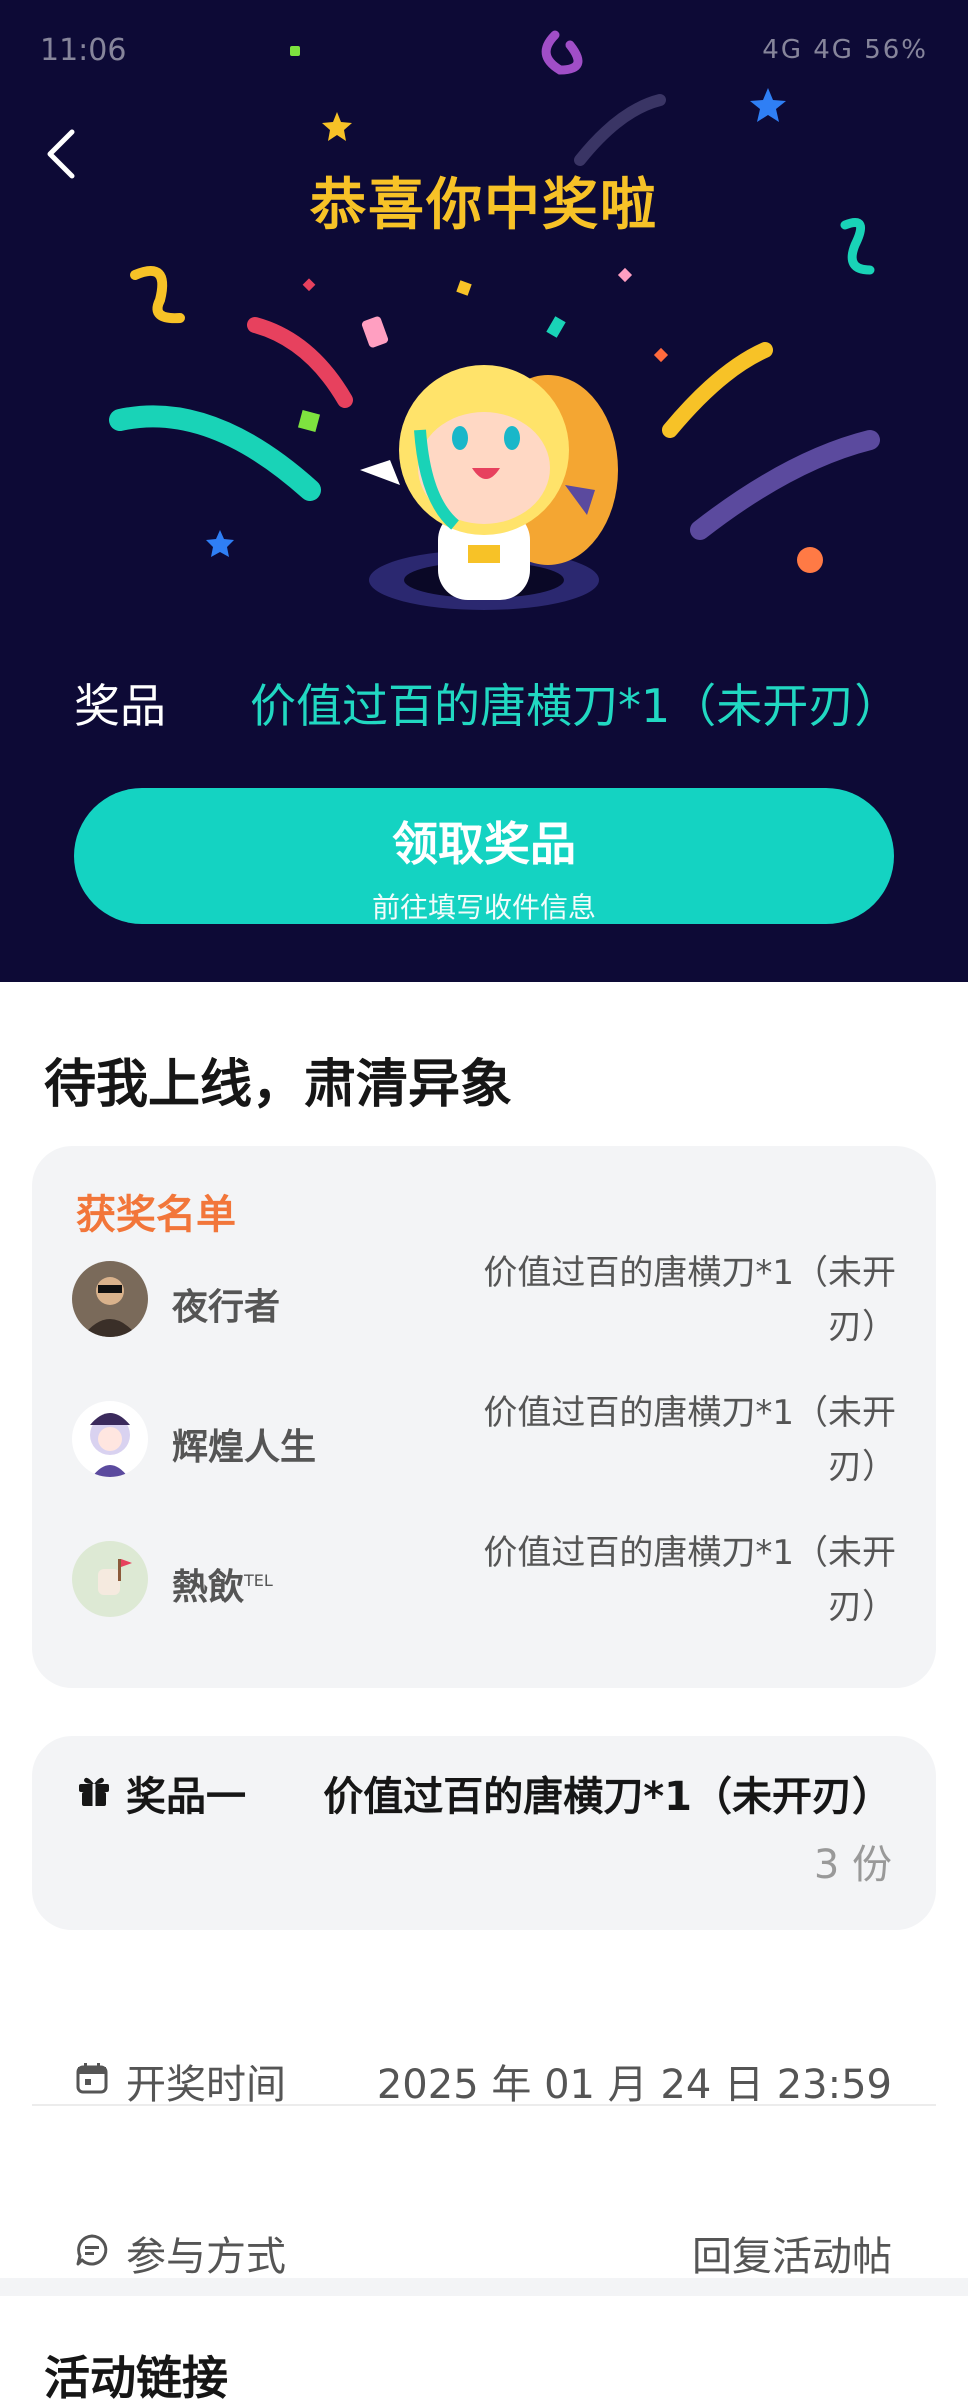 The image size is (968, 2408). I want to click on congrats-title: 恭喜你中奖啦, so click(484, 205).